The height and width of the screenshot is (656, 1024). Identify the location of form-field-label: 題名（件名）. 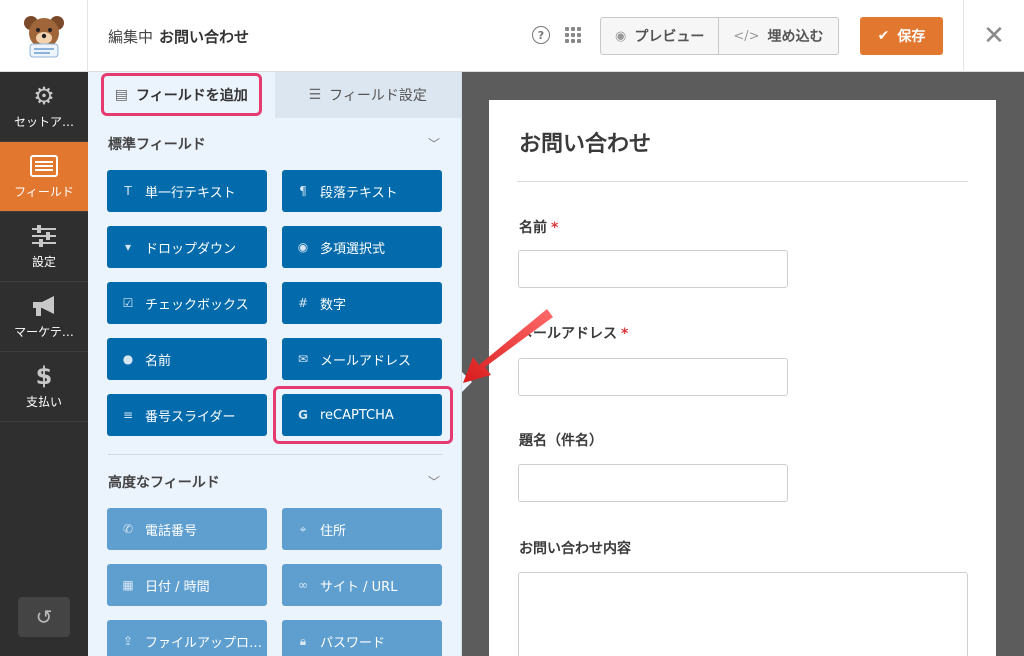
(561, 440).